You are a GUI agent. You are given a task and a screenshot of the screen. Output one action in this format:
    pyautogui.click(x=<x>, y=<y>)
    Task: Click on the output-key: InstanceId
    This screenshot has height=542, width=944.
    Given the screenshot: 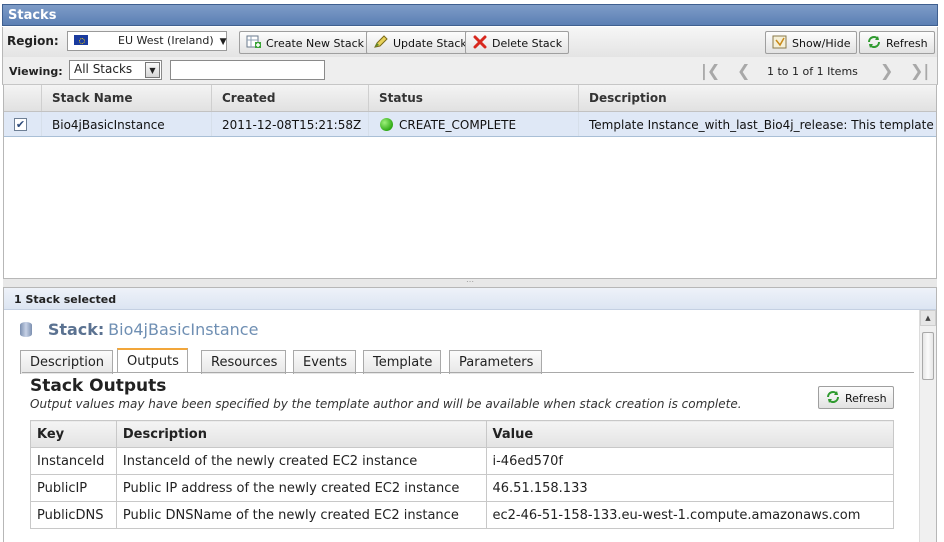 What is the action you would take?
    pyautogui.click(x=73, y=461)
    